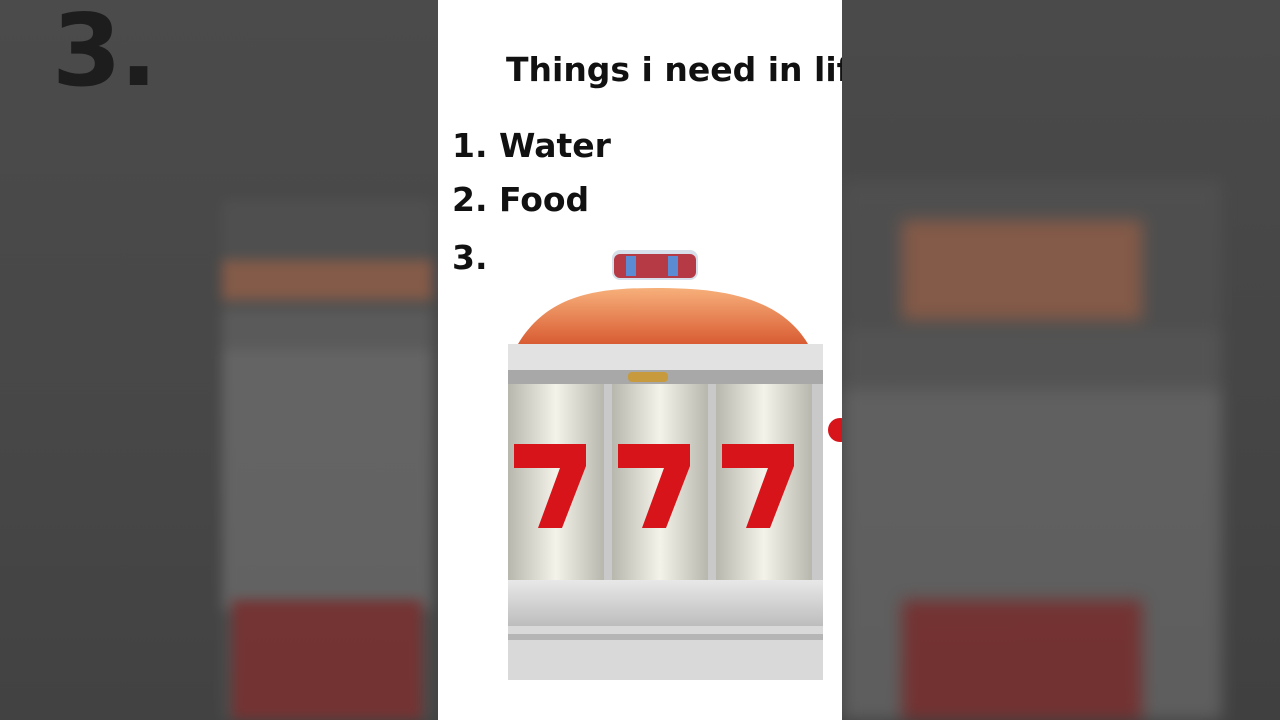 The image size is (1280, 720). Describe the element at coordinates (655, 265) in the screenshot. I see `slot-top-light` at that location.